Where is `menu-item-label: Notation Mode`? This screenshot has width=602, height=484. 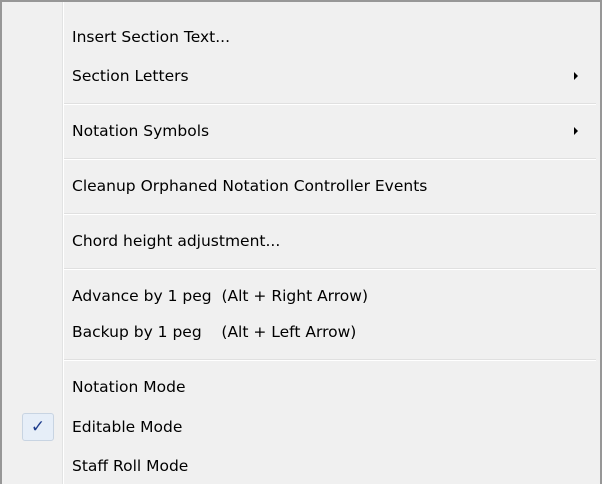 menu-item-label: Notation Mode is located at coordinates (129, 387).